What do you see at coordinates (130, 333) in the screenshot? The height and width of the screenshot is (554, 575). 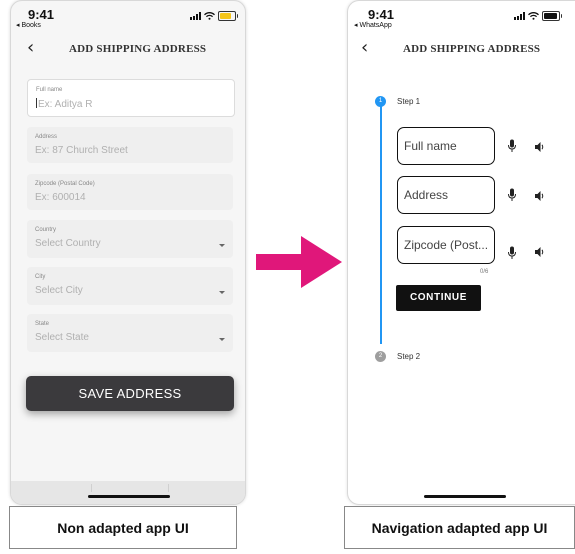 I see `state-select: State Select State` at bounding box center [130, 333].